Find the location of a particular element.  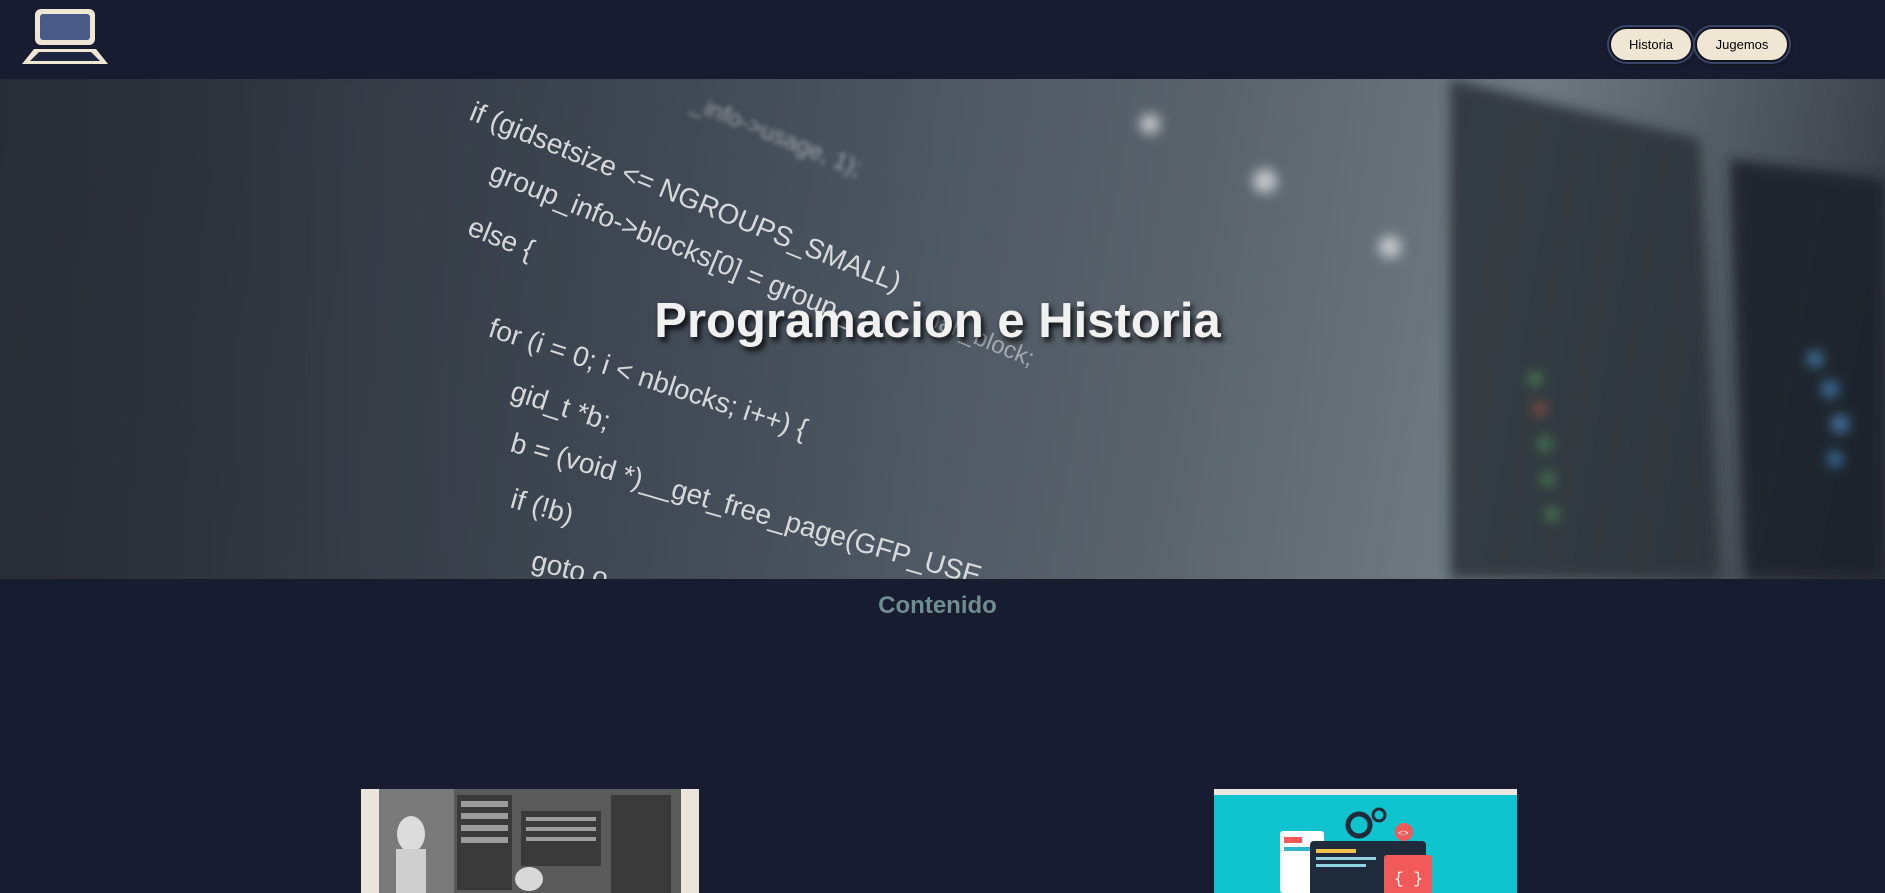

section-title: Contenido is located at coordinates (937, 605).